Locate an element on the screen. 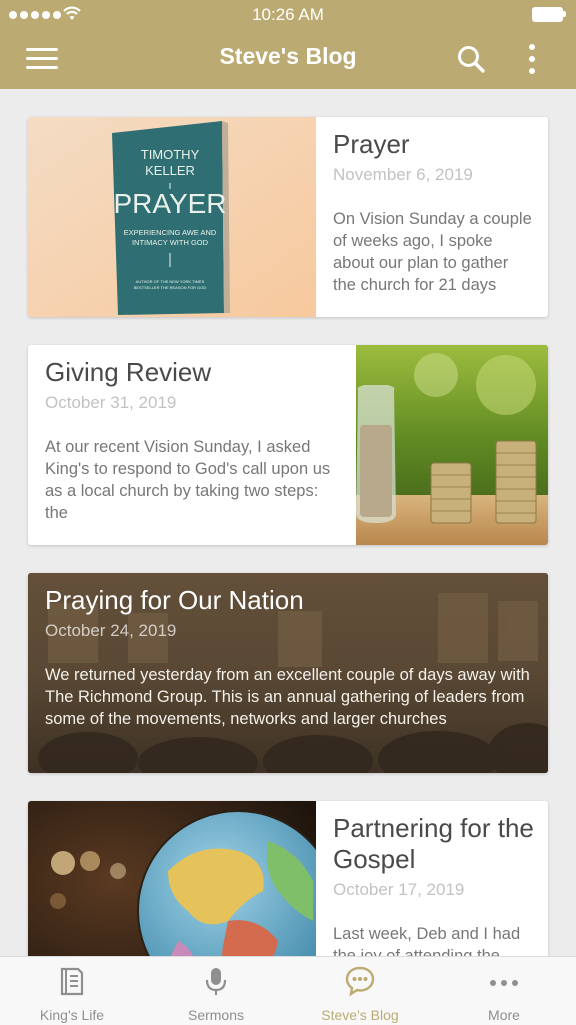 This screenshot has width=576, height=1025. tab-label: More is located at coordinates (504, 1015).